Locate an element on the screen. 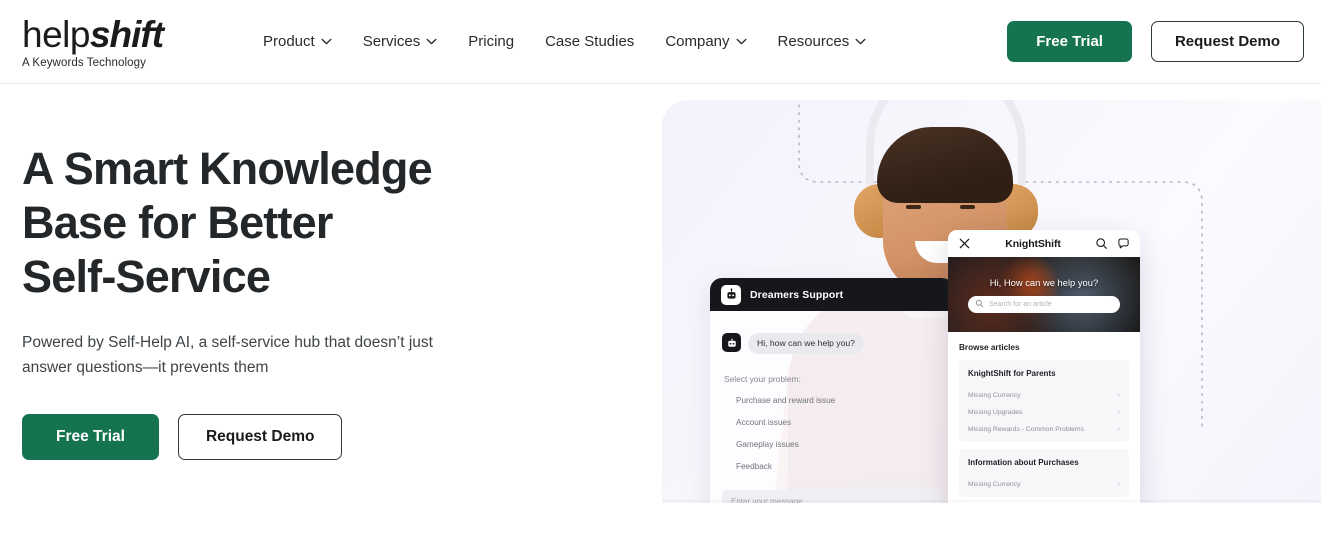 The width and height of the screenshot is (1321, 560). chat-widget-header: Dreamers Support is located at coordinates (832, 294).